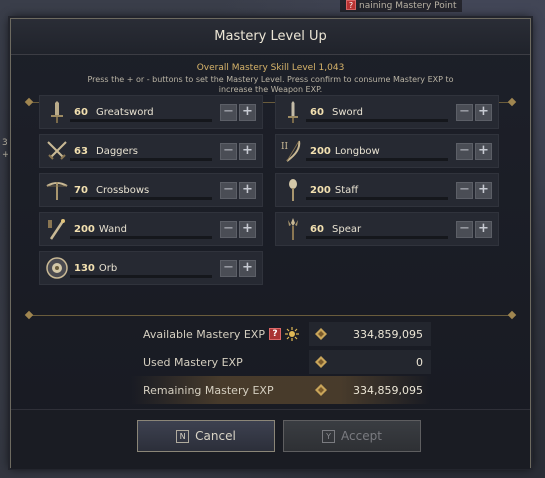 Image resolution: width=545 pixels, height=478 pixels. I want to click on cancel-label: Cancel, so click(215, 436).